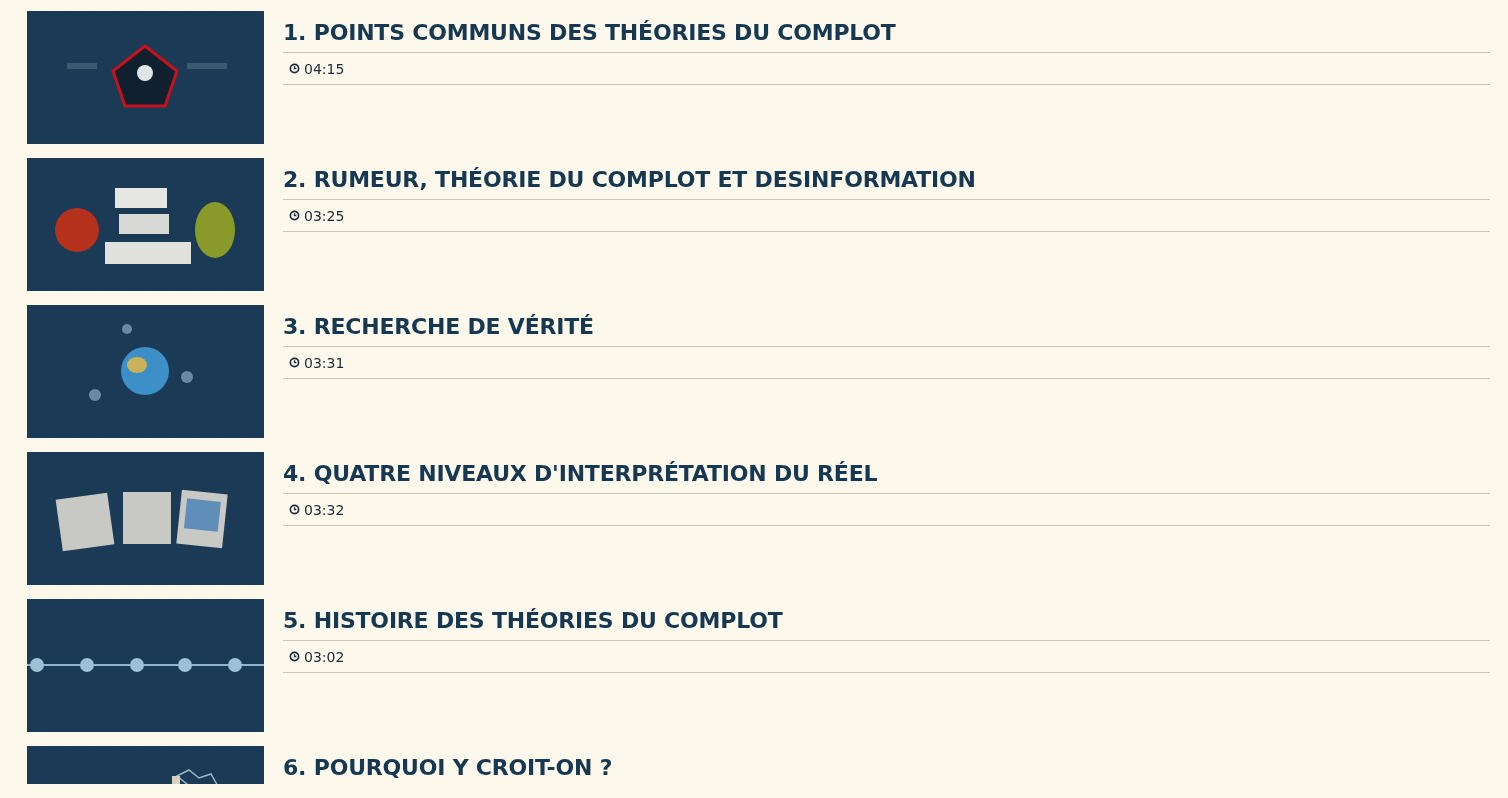 This screenshot has width=1508, height=798. Describe the element at coordinates (886, 32) in the screenshot. I see `video-title: 1. POINTS COMMUNS DES THÉORIES DU COMPLOT` at that location.